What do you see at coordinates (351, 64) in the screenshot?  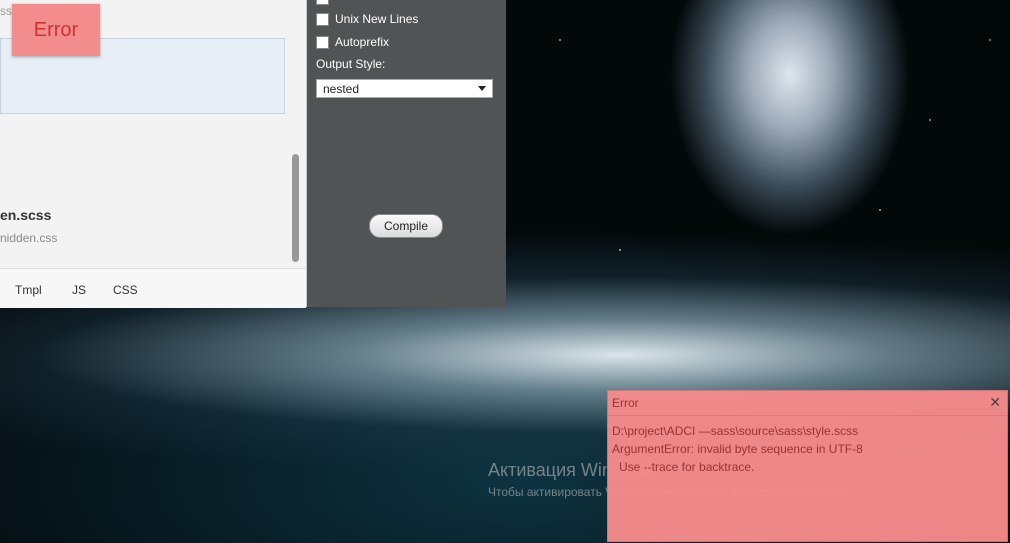 I see `output-style-label: Output Style:` at bounding box center [351, 64].